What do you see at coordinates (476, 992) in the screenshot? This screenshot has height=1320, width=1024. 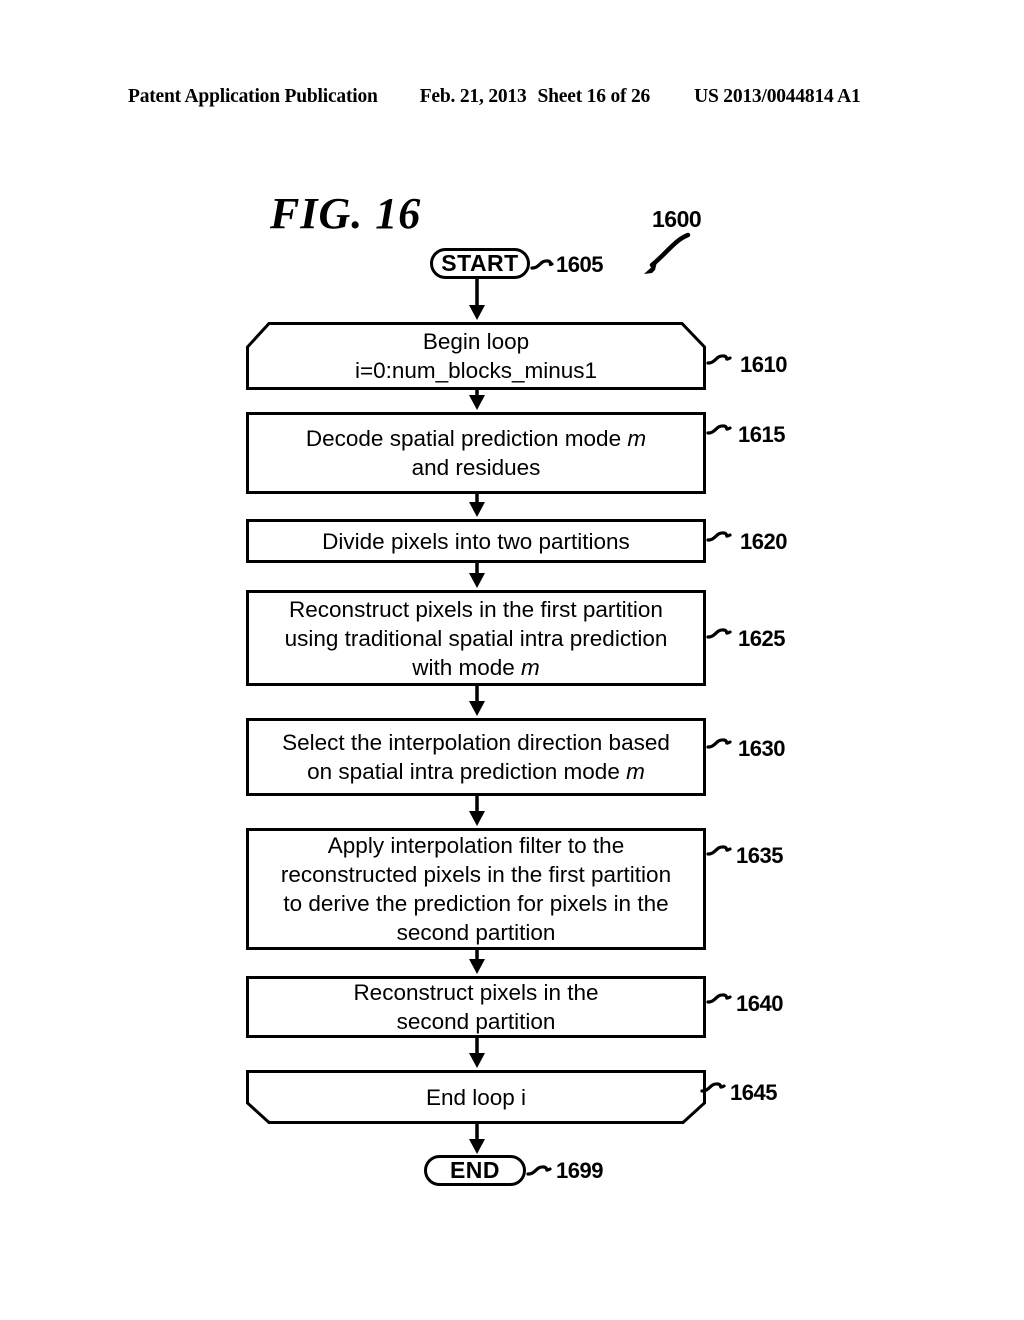 I see `node-reconstruct-second-partition-line1: Reconstruct pixels in the` at bounding box center [476, 992].